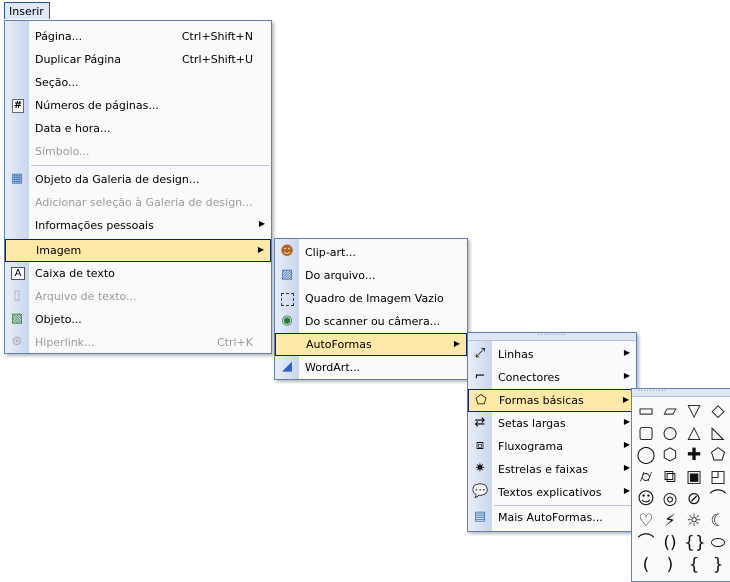 This screenshot has width=730, height=582. I want to click on plaque-shape: ⬭, so click(718, 543).